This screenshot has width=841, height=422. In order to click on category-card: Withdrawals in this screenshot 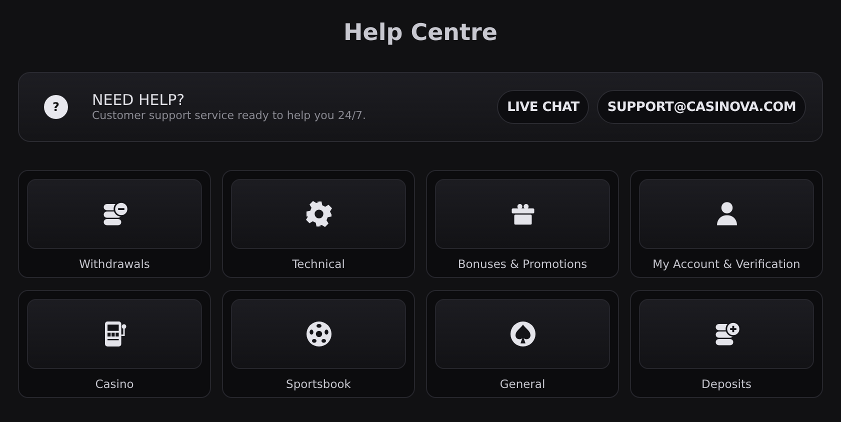, I will do `click(114, 224)`.